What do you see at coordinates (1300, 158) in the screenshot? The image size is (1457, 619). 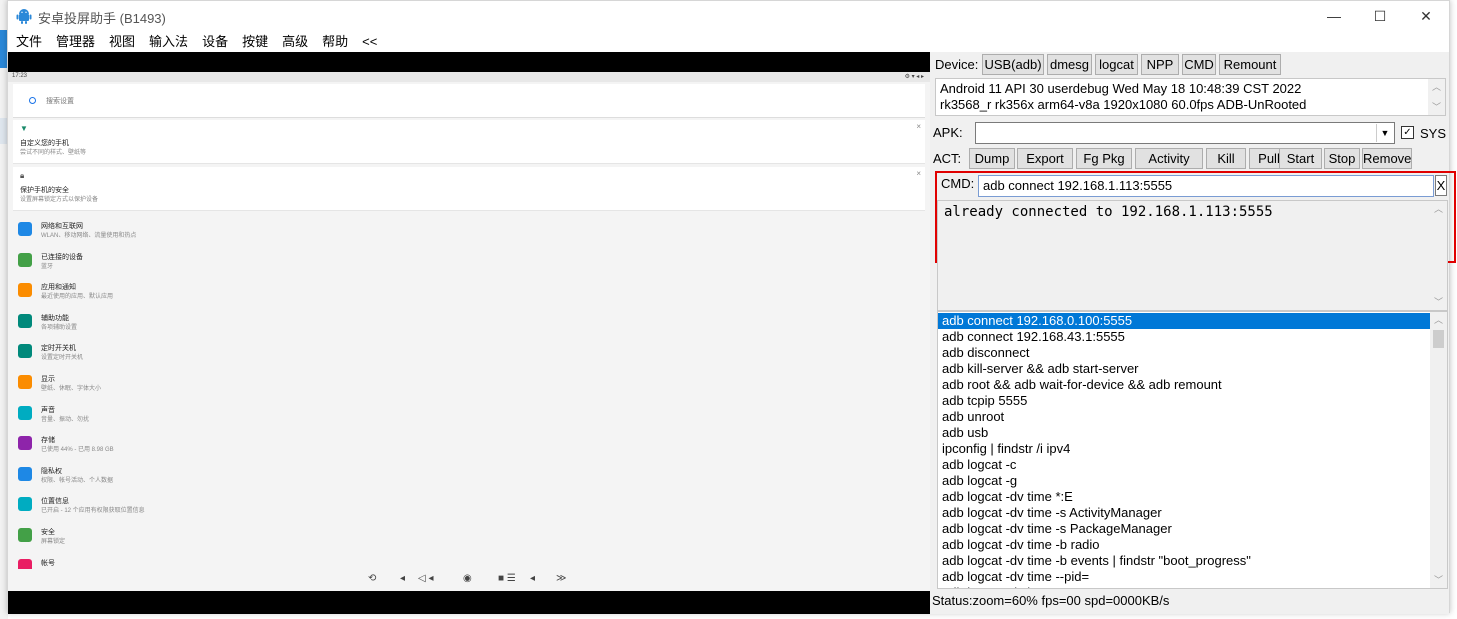 I see `start-button: Start` at bounding box center [1300, 158].